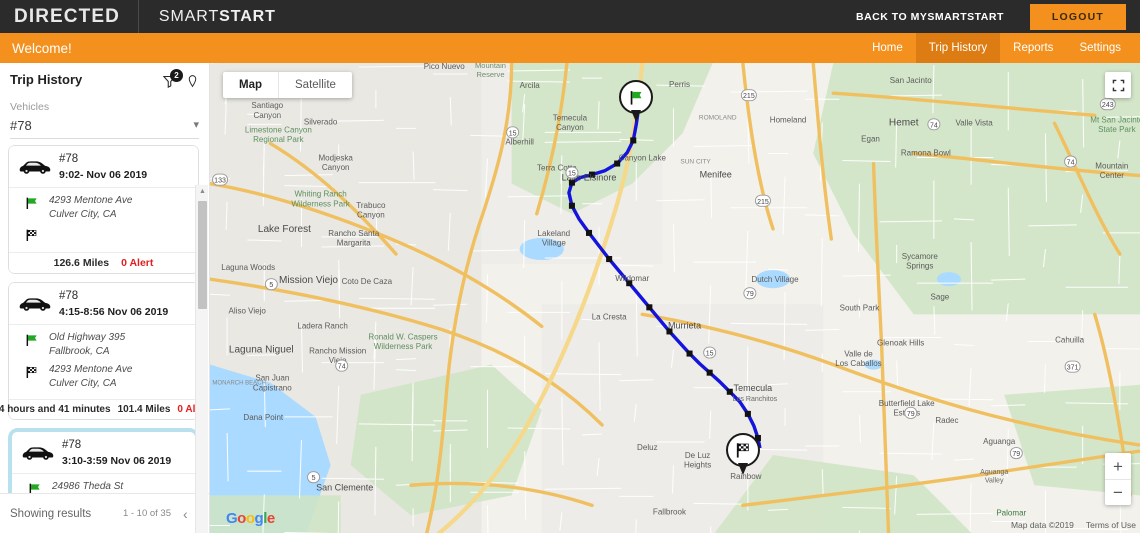  I want to click on svg-text: 215, so click(749, 96).